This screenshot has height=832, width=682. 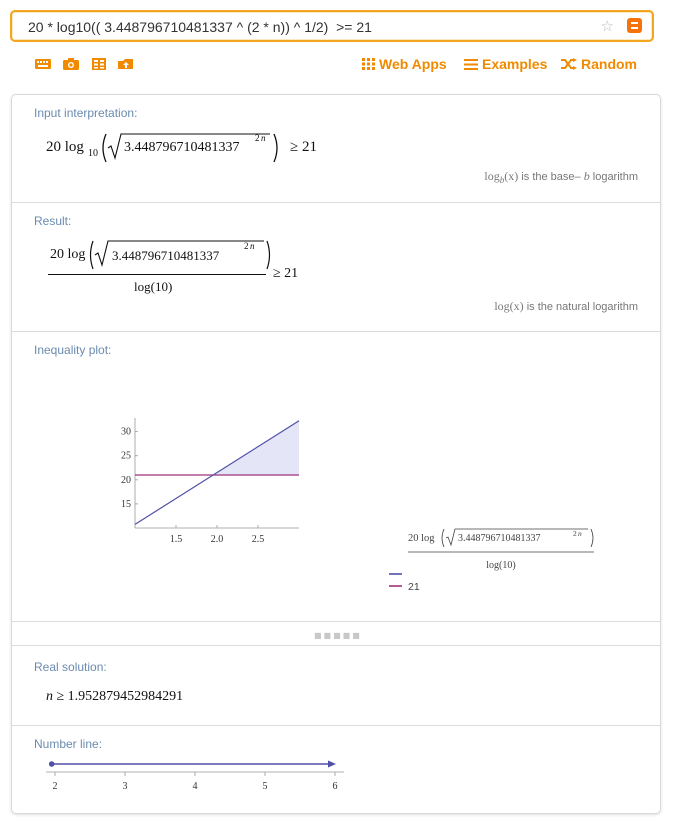 I want to click on number-tick-label: 4, so click(x=195, y=786).